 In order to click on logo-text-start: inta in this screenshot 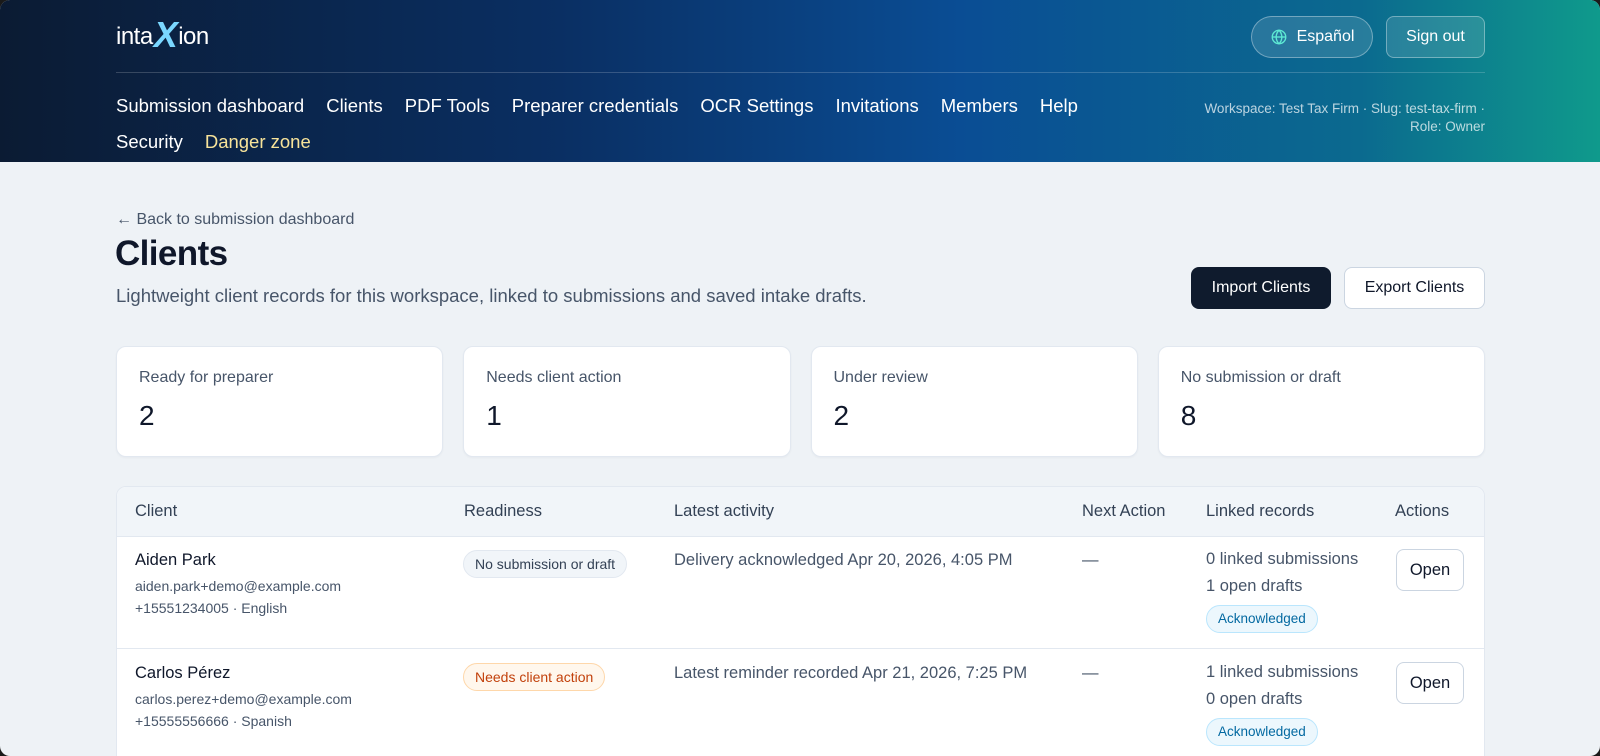, I will do `click(134, 36)`.